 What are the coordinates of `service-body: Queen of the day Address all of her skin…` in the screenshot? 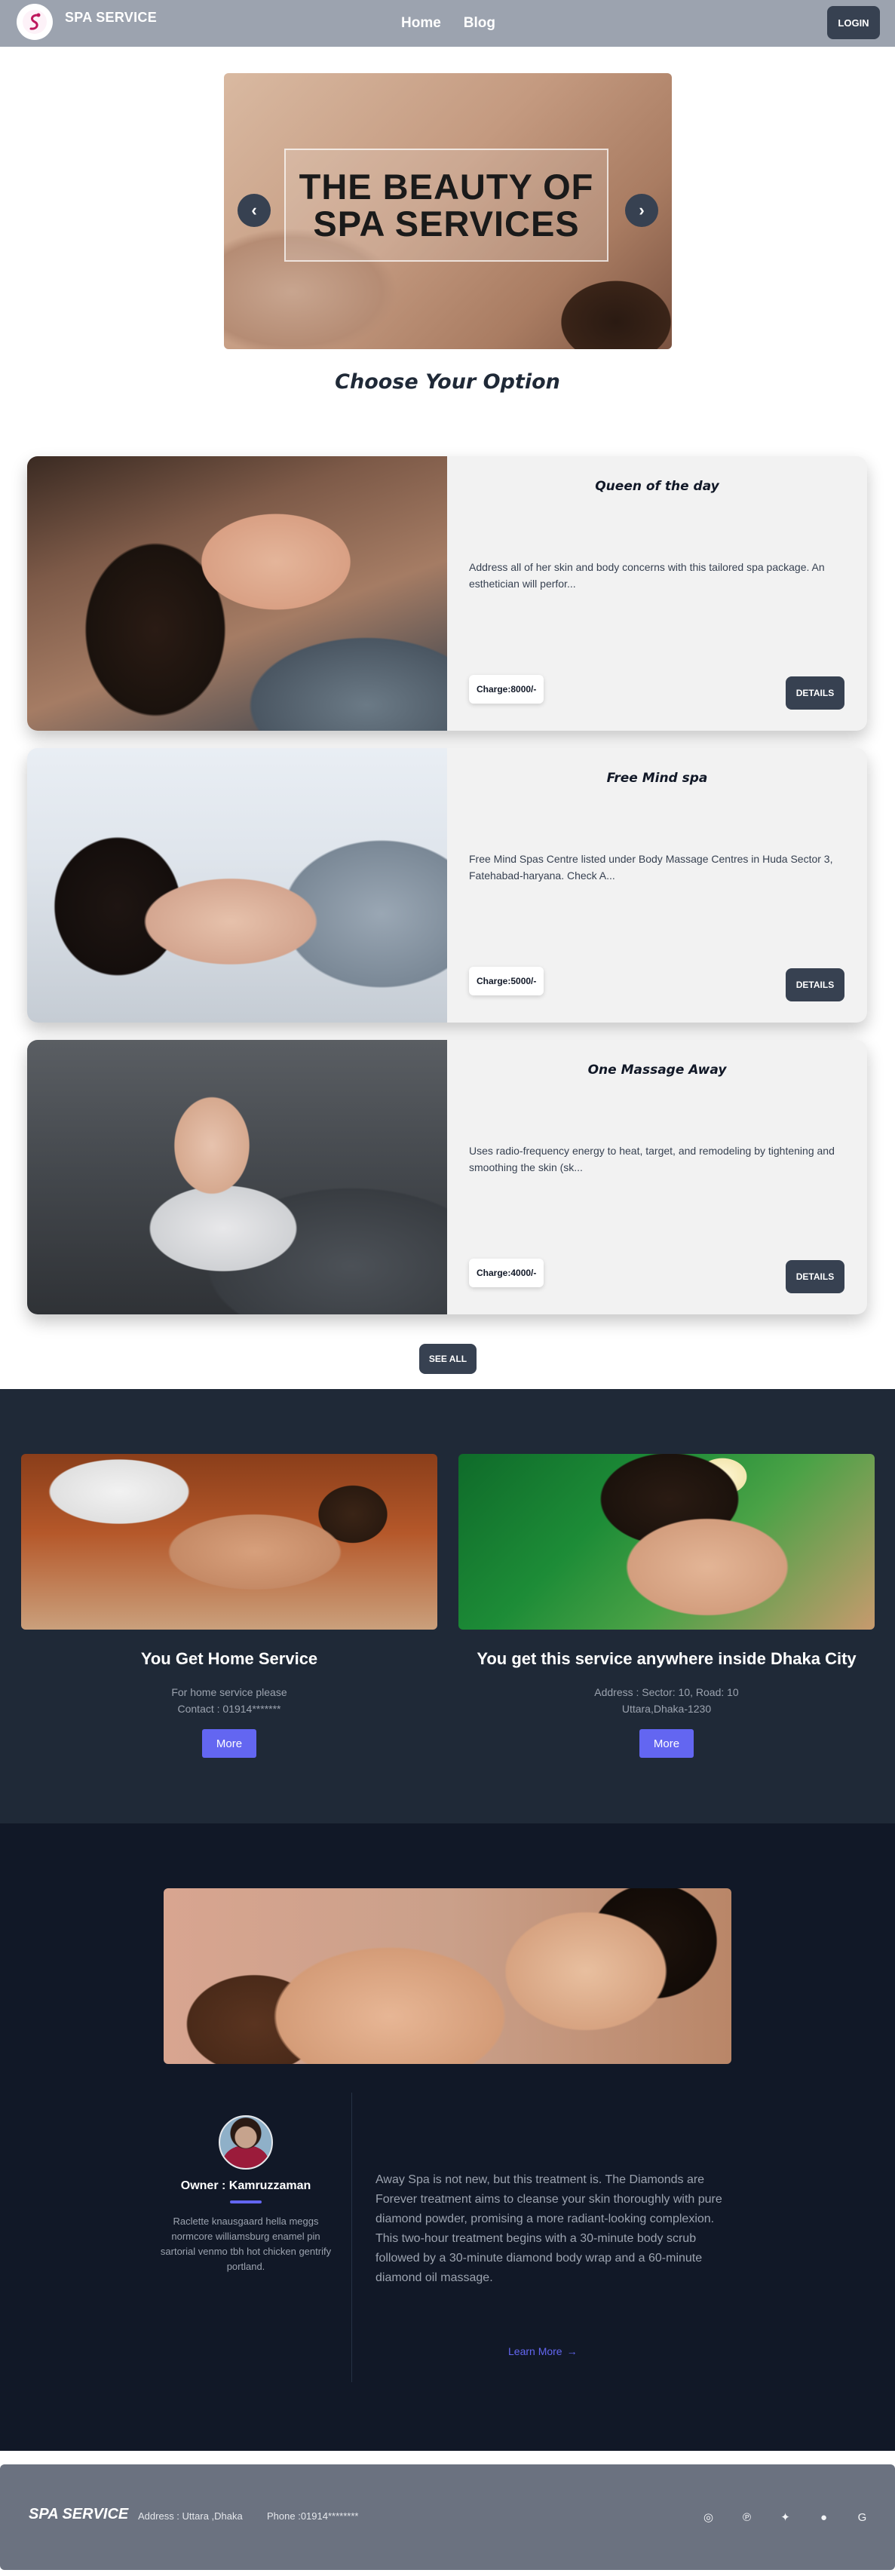 It's located at (657, 593).